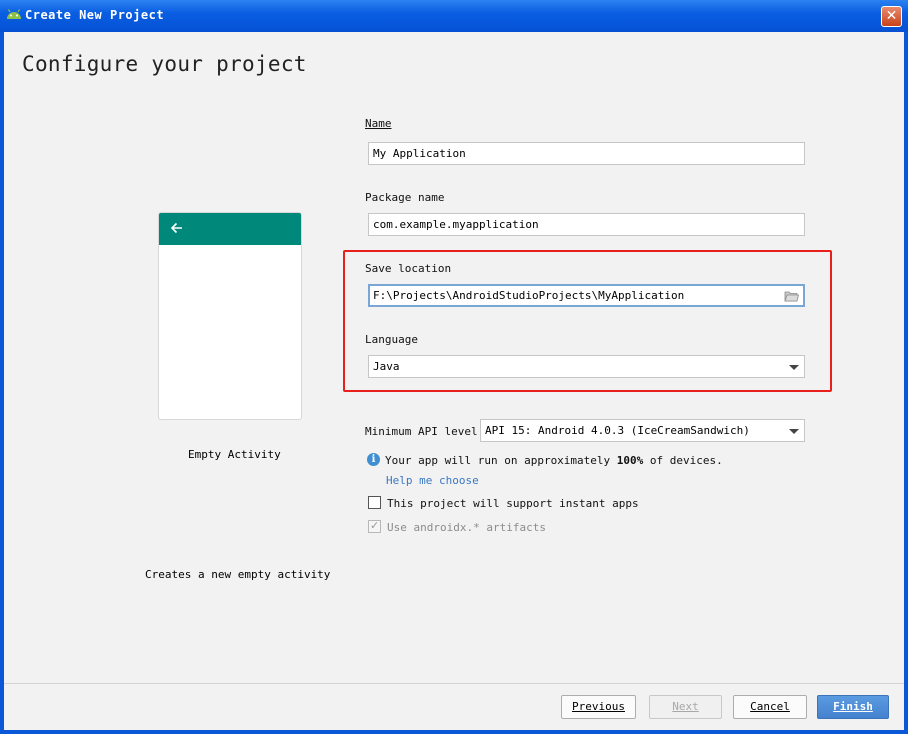 This screenshot has height=734, width=908. What do you see at coordinates (374, 502) in the screenshot?
I see `instant-apps-checkbox` at bounding box center [374, 502].